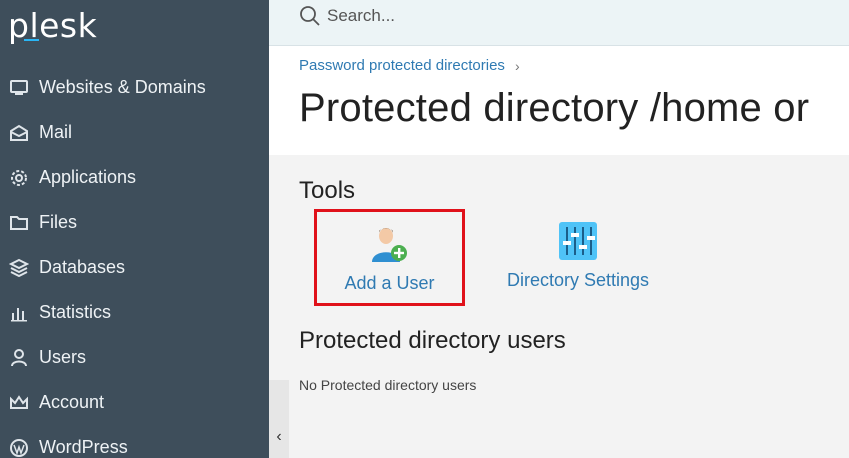 The width and height of the screenshot is (849, 458). What do you see at coordinates (402, 65) in the screenshot?
I see `breadcrumb-link: Password protected directories` at bounding box center [402, 65].